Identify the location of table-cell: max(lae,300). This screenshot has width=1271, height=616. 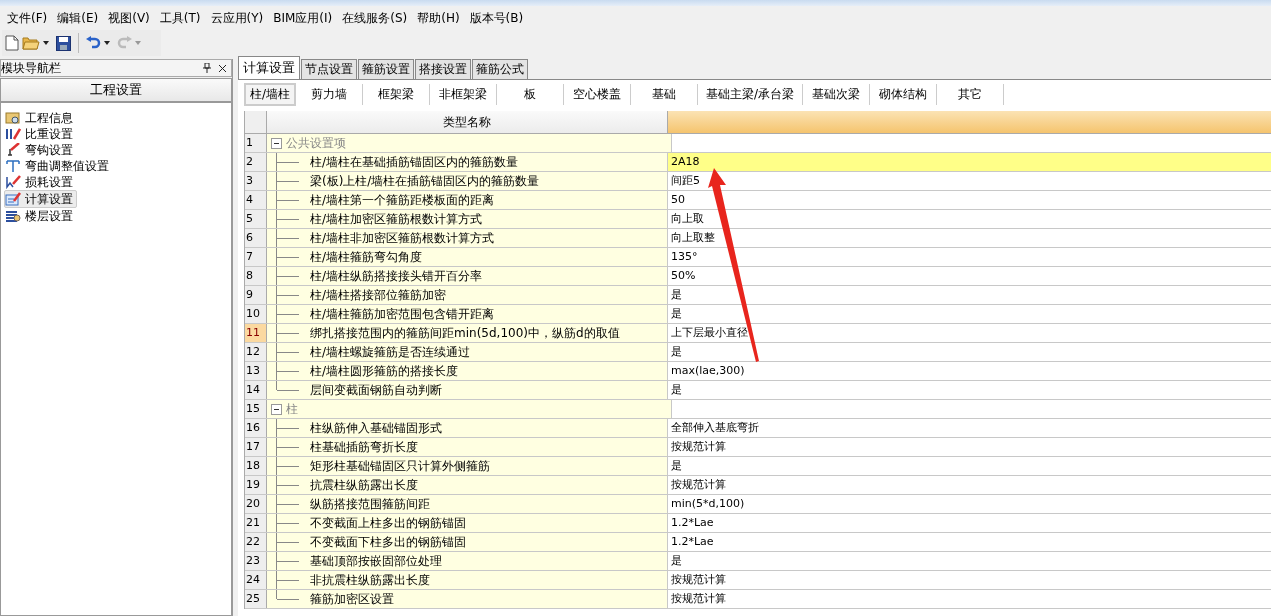
(969, 371).